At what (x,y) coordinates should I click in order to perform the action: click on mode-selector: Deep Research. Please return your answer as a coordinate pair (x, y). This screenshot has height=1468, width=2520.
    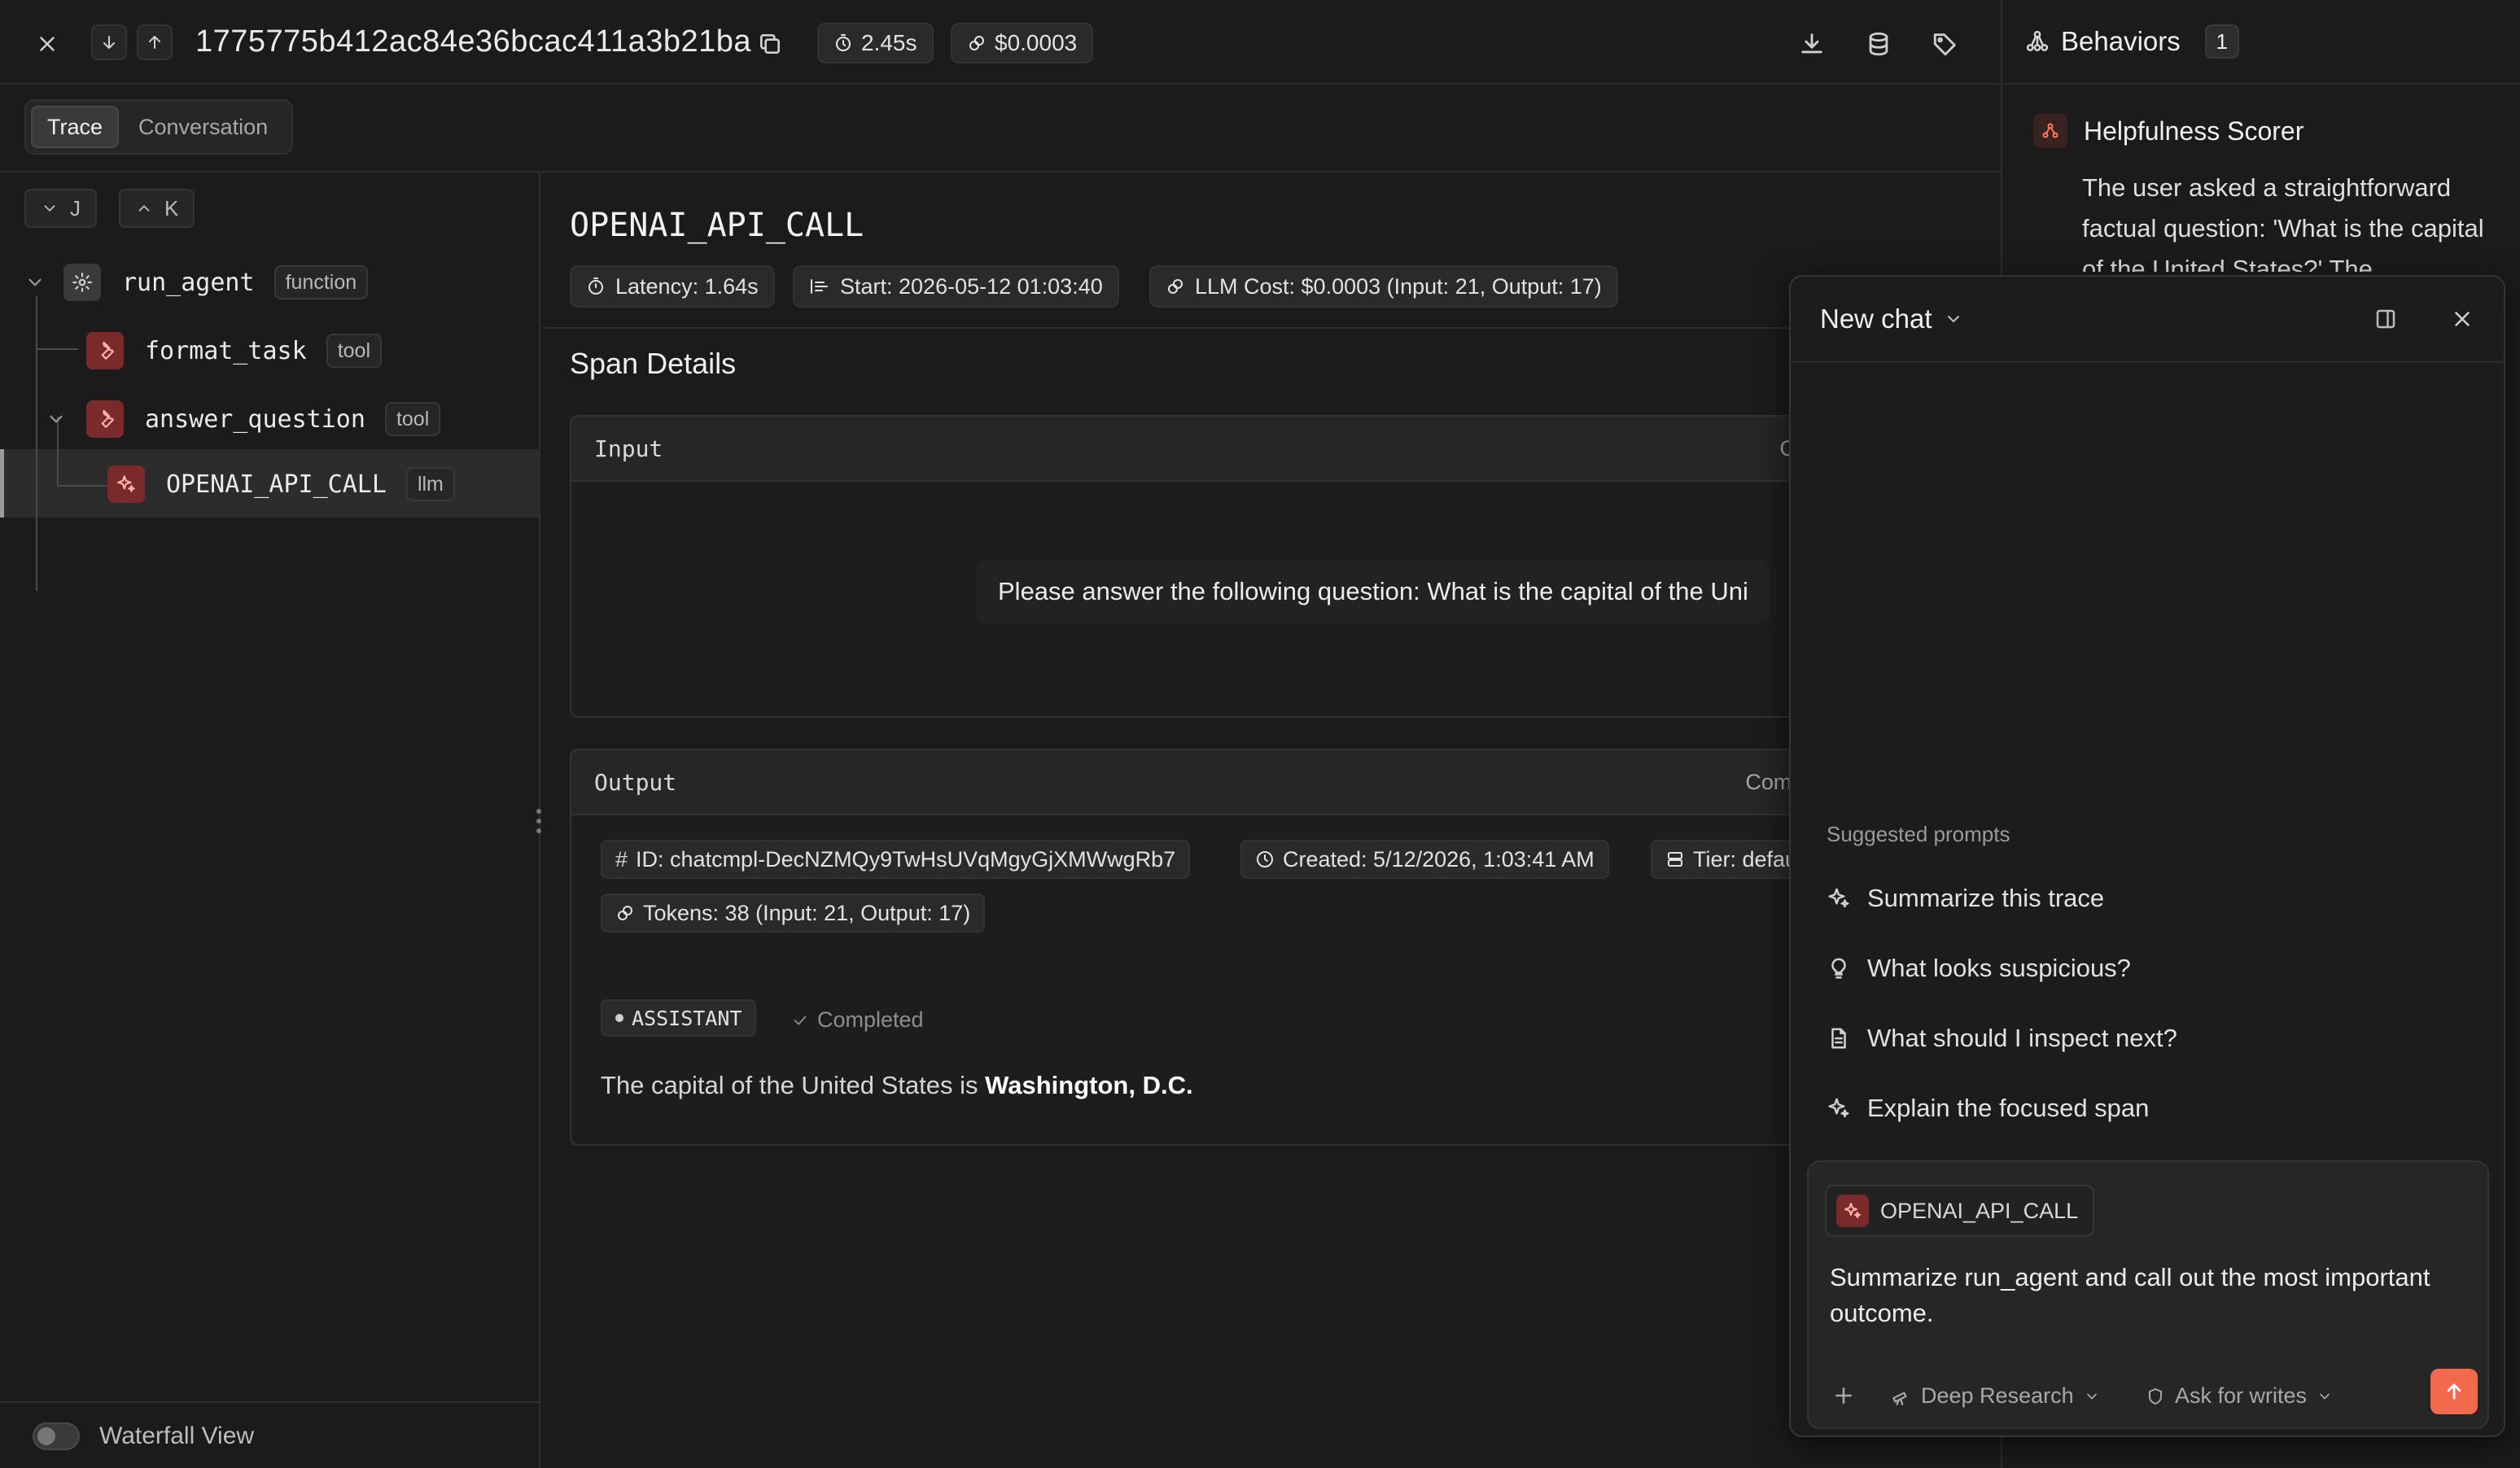
    Looking at the image, I should click on (1995, 1396).